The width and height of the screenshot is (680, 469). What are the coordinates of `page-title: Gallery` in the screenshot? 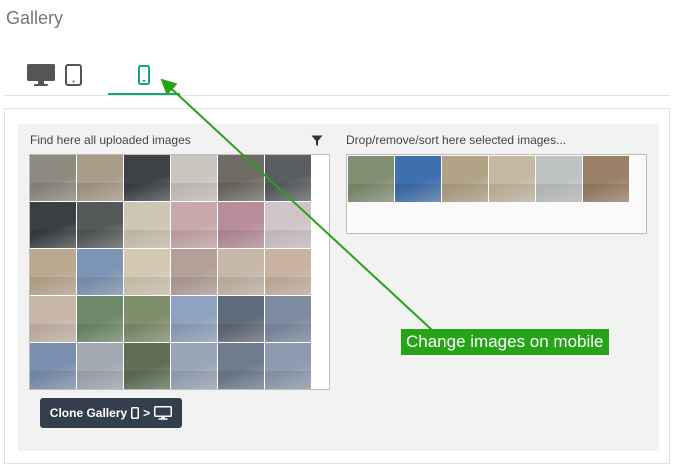 It's located at (35, 18).